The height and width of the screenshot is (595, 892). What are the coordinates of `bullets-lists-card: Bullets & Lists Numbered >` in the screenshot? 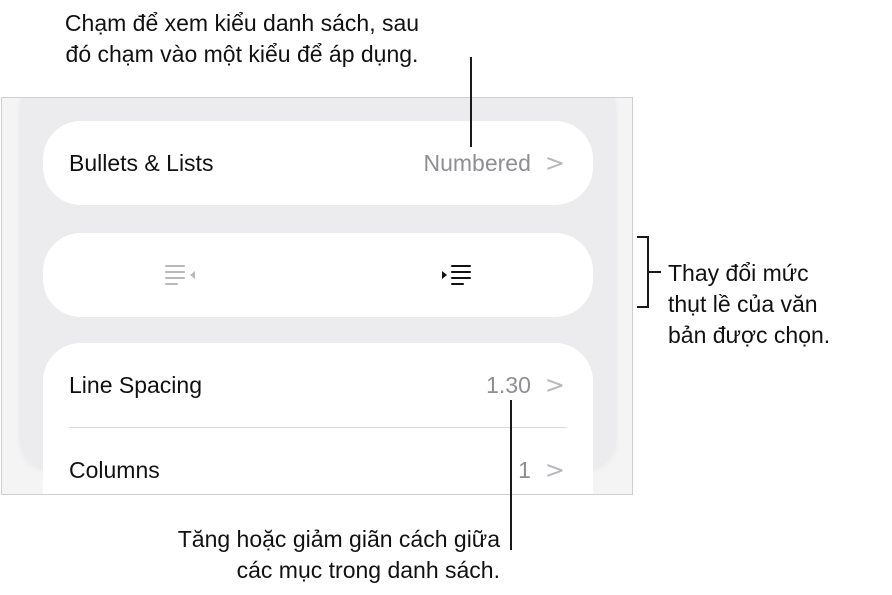 It's located at (318, 163).